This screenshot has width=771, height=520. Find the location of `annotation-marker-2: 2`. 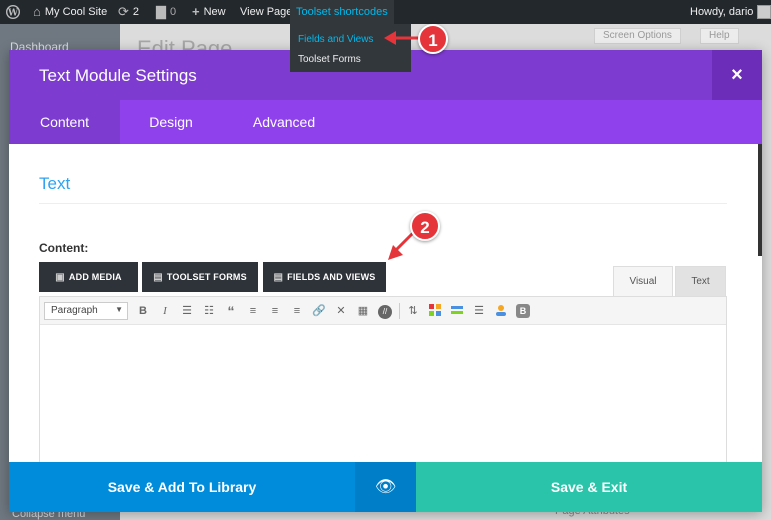

annotation-marker-2: 2 is located at coordinates (425, 226).